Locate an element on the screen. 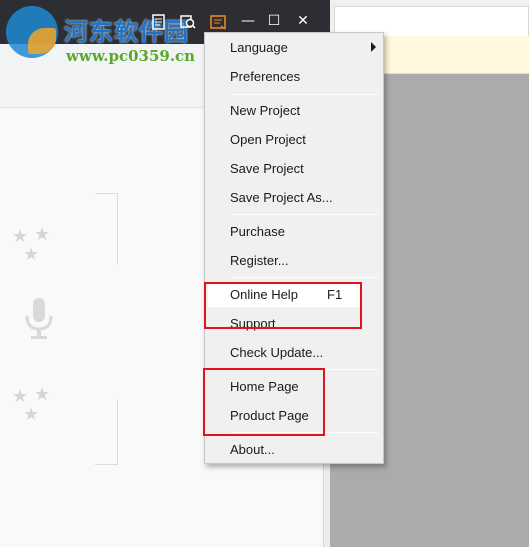 Image resolution: width=529 pixels, height=547 pixels. document-icon is located at coordinates (159, 22).